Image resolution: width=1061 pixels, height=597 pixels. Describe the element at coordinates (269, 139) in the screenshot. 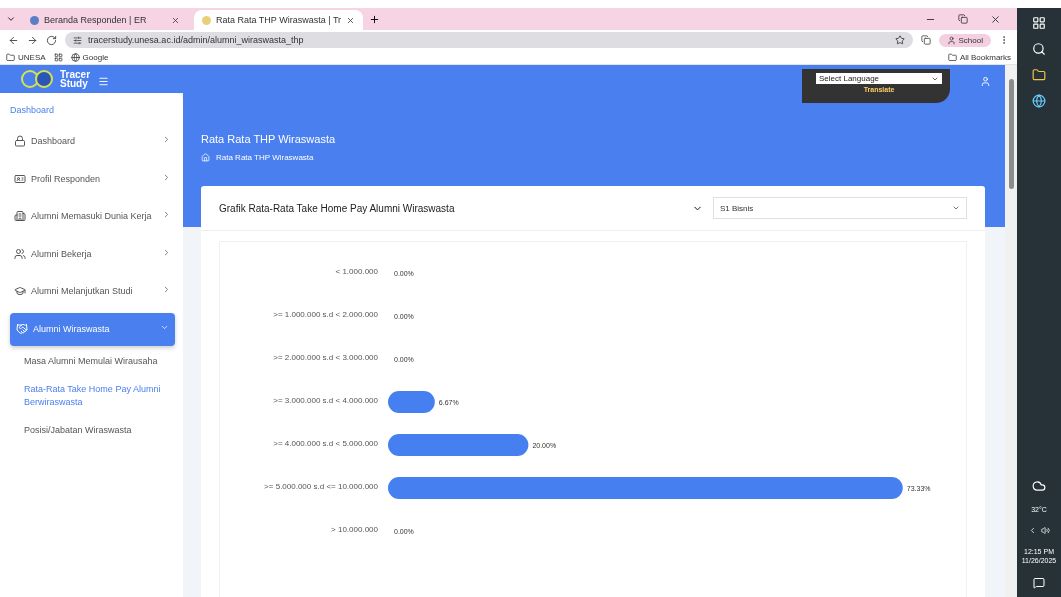

I see `page-title: Rata Rata THP Wiraswasta` at that location.